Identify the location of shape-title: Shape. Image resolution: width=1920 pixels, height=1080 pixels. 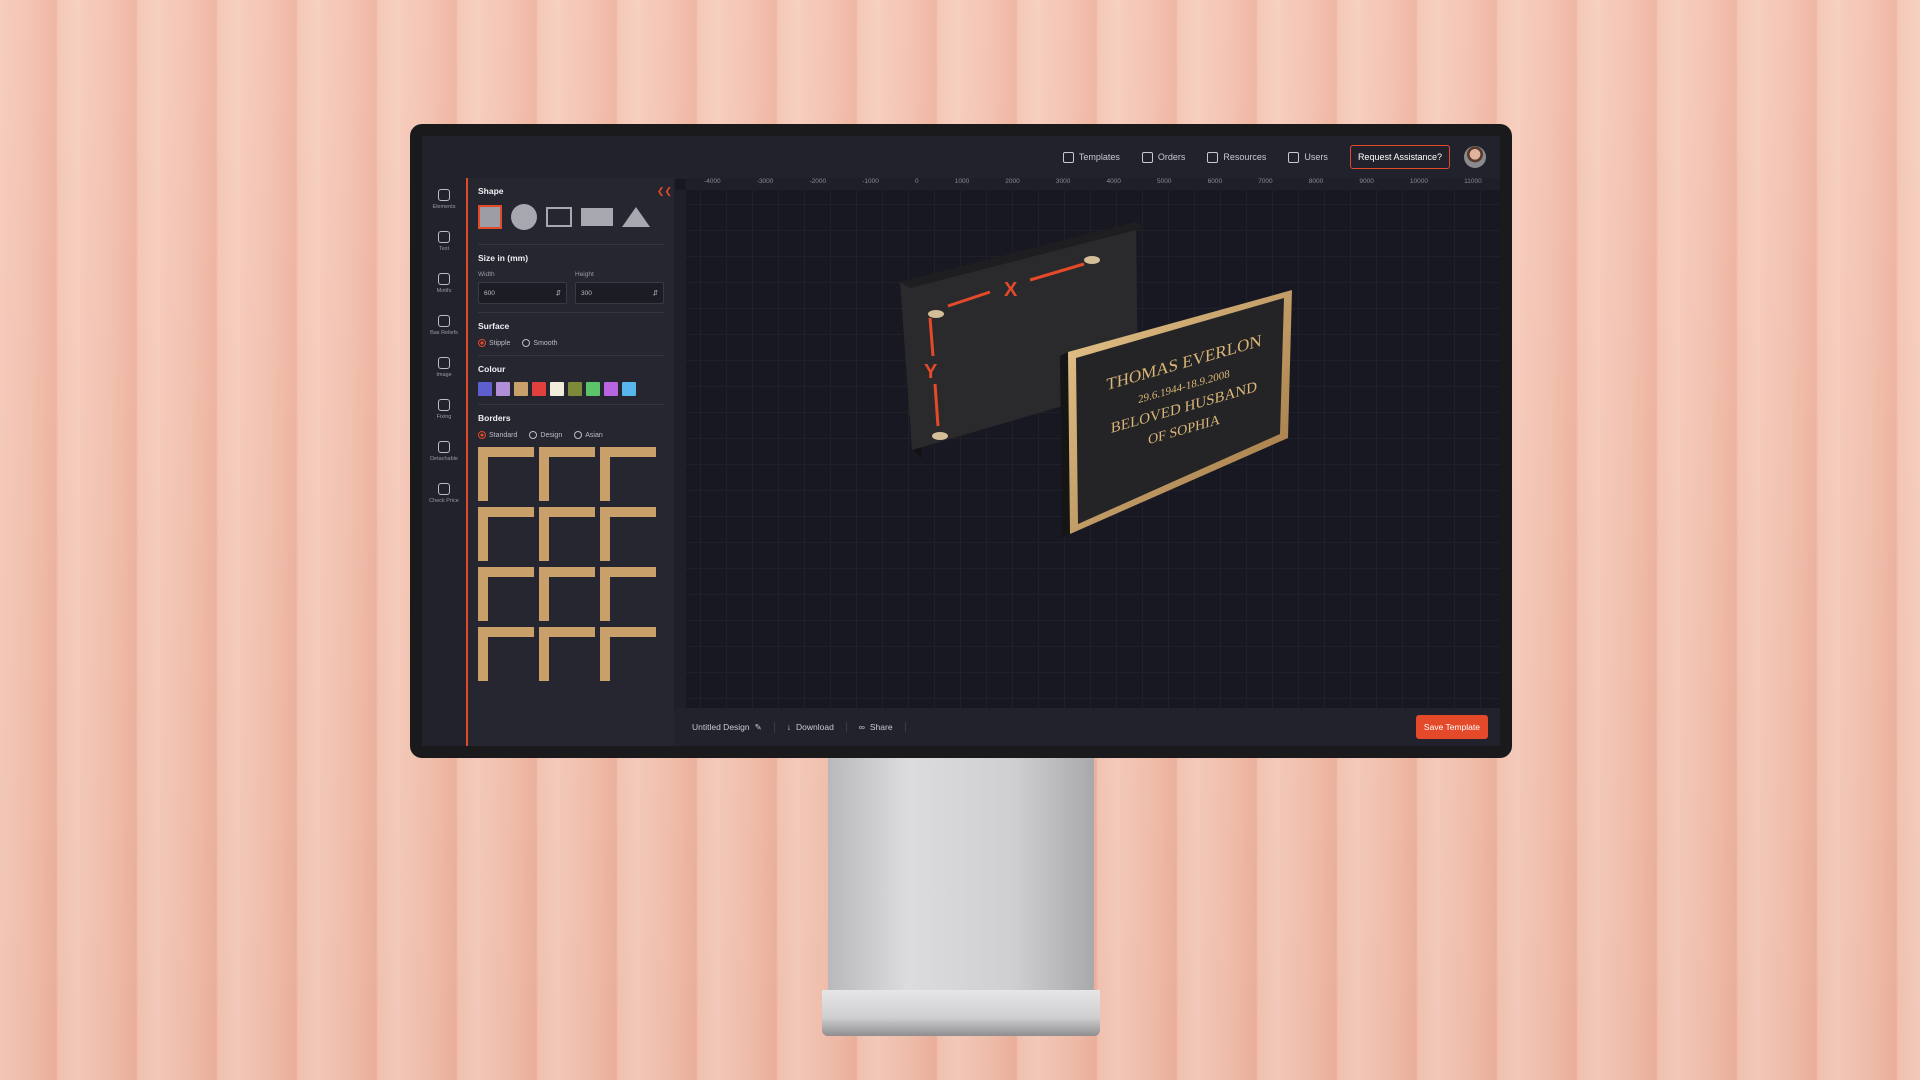
(491, 191).